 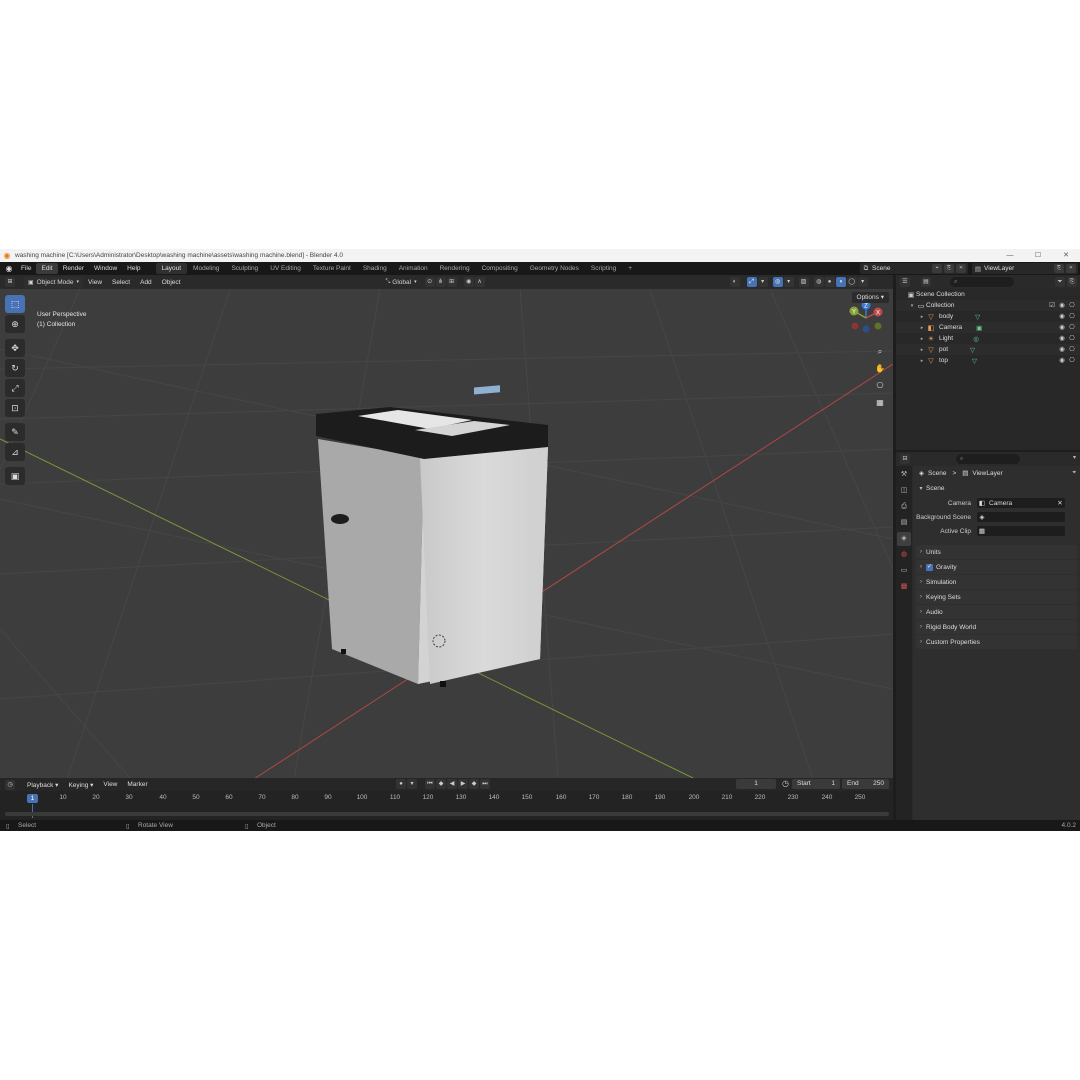 What do you see at coordinates (855, 326) in the screenshot?
I see `gizmo-neg-x` at bounding box center [855, 326].